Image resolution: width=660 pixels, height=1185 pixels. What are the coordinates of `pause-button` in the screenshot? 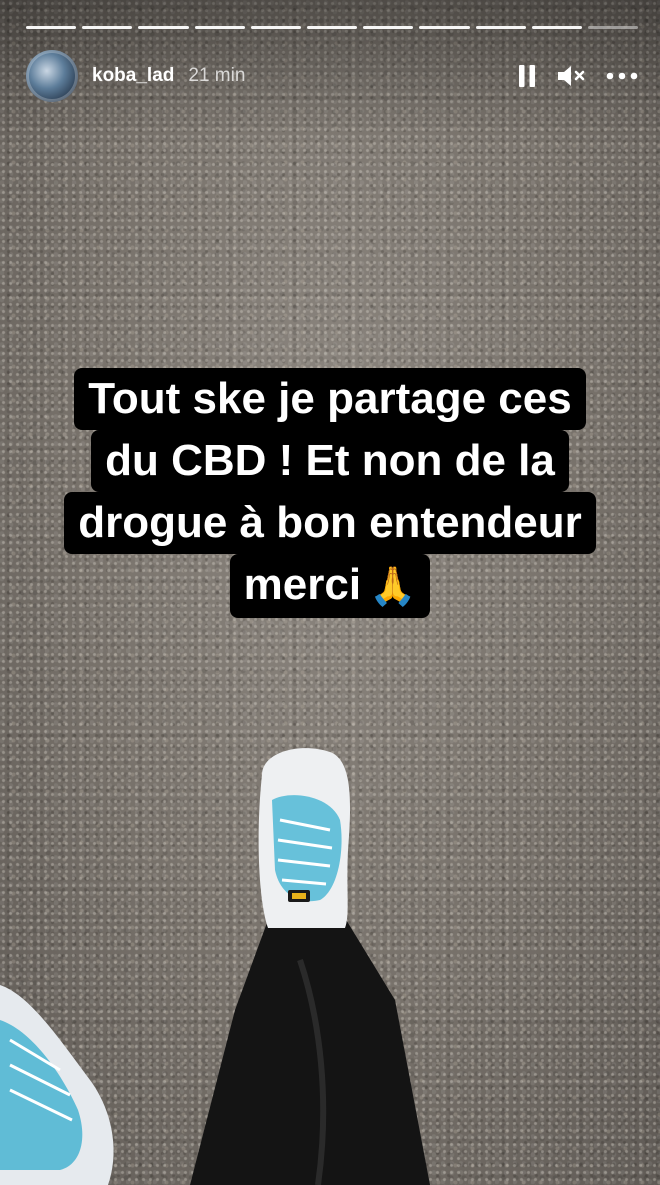 It's located at (527, 76).